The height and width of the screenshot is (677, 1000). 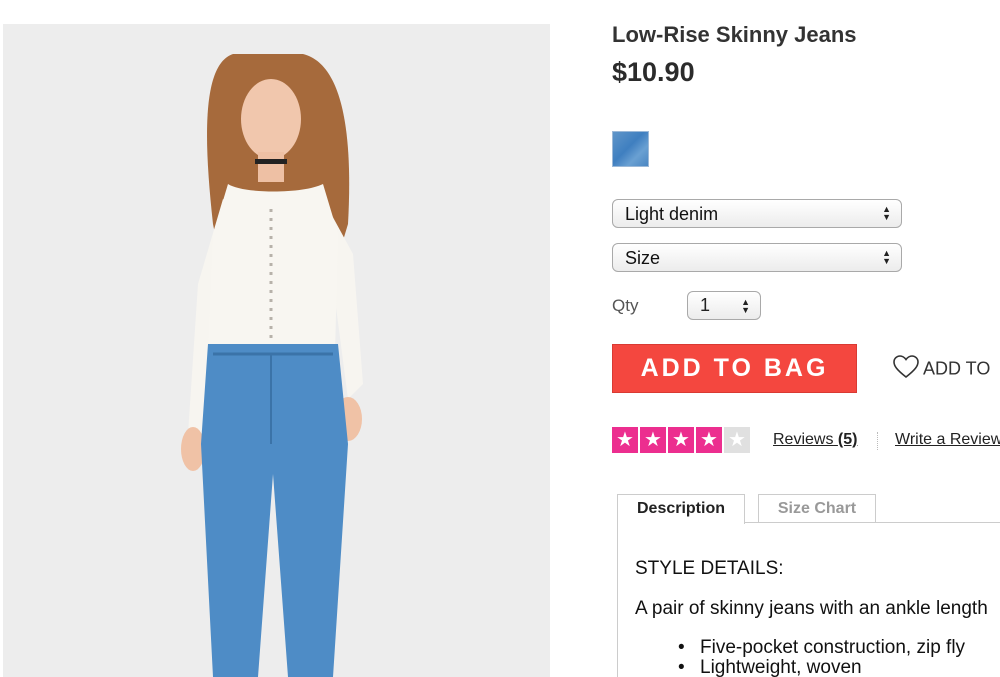 I want to click on list-item: Five-pocket construction, zip fly, so click(x=821, y=648).